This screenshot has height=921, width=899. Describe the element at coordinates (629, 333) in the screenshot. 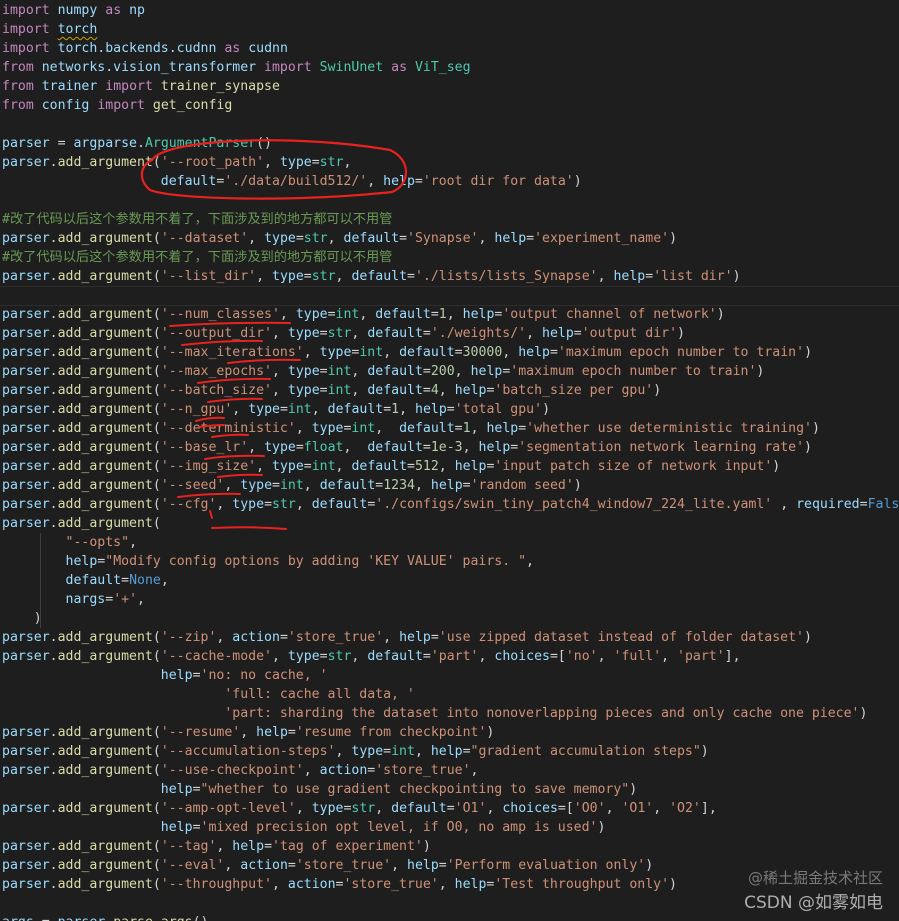

I see `code-token: 'output dir'` at that location.